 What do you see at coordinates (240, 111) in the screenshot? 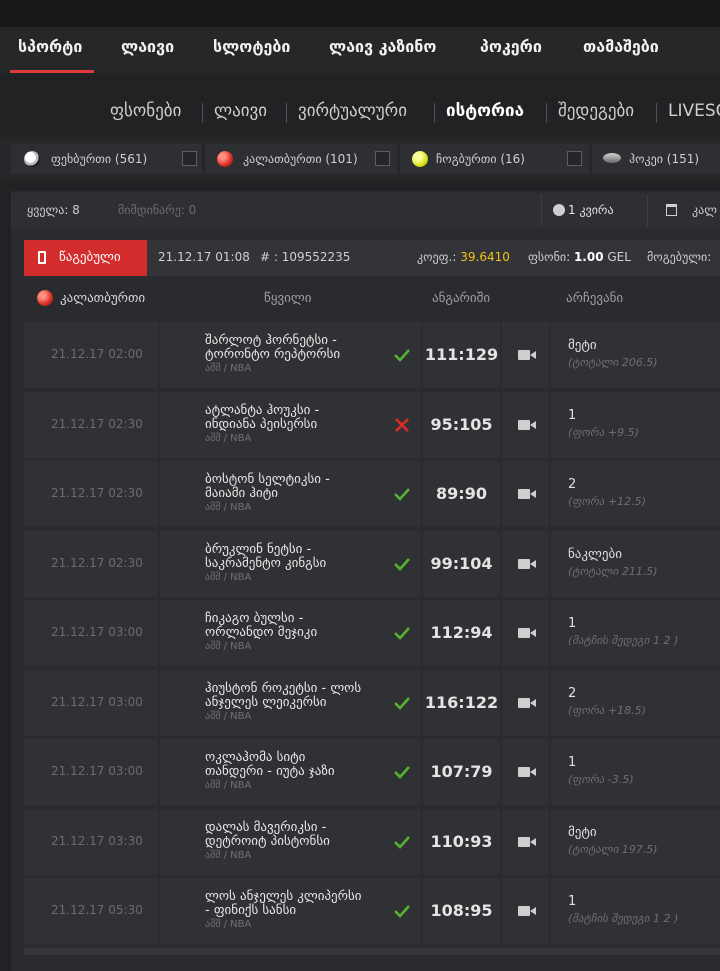
I see `subnav-item-live: ლაივი` at bounding box center [240, 111].